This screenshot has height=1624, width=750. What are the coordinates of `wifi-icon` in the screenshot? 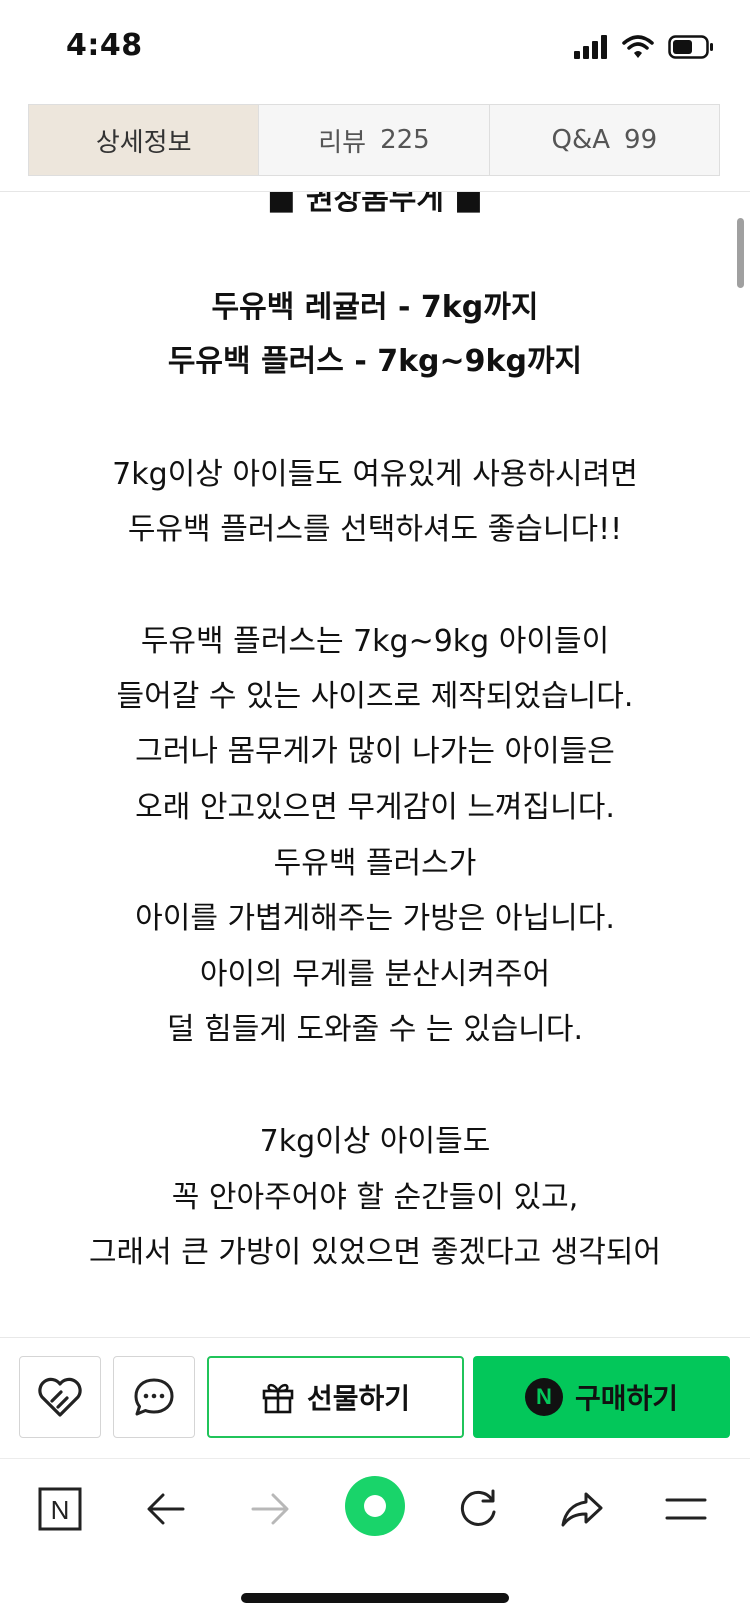 It's located at (638, 46).